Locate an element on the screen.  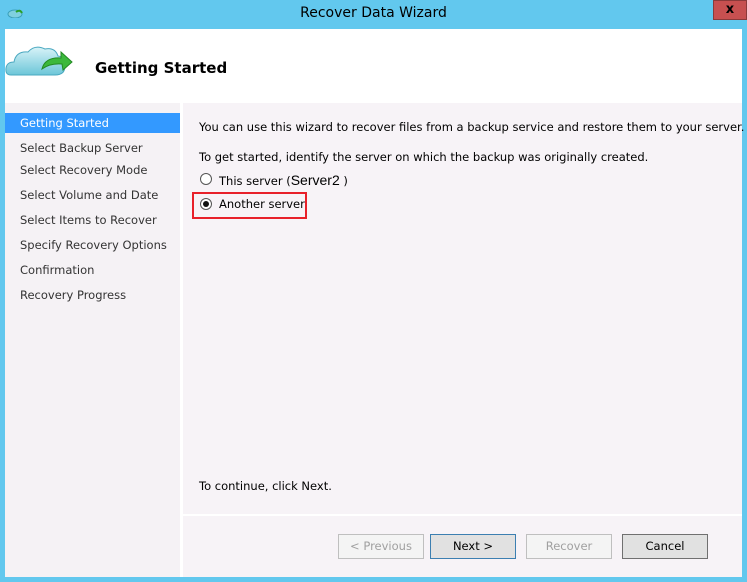
step-select-volume-date: Select Volume and Date is located at coordinates (92, 195).